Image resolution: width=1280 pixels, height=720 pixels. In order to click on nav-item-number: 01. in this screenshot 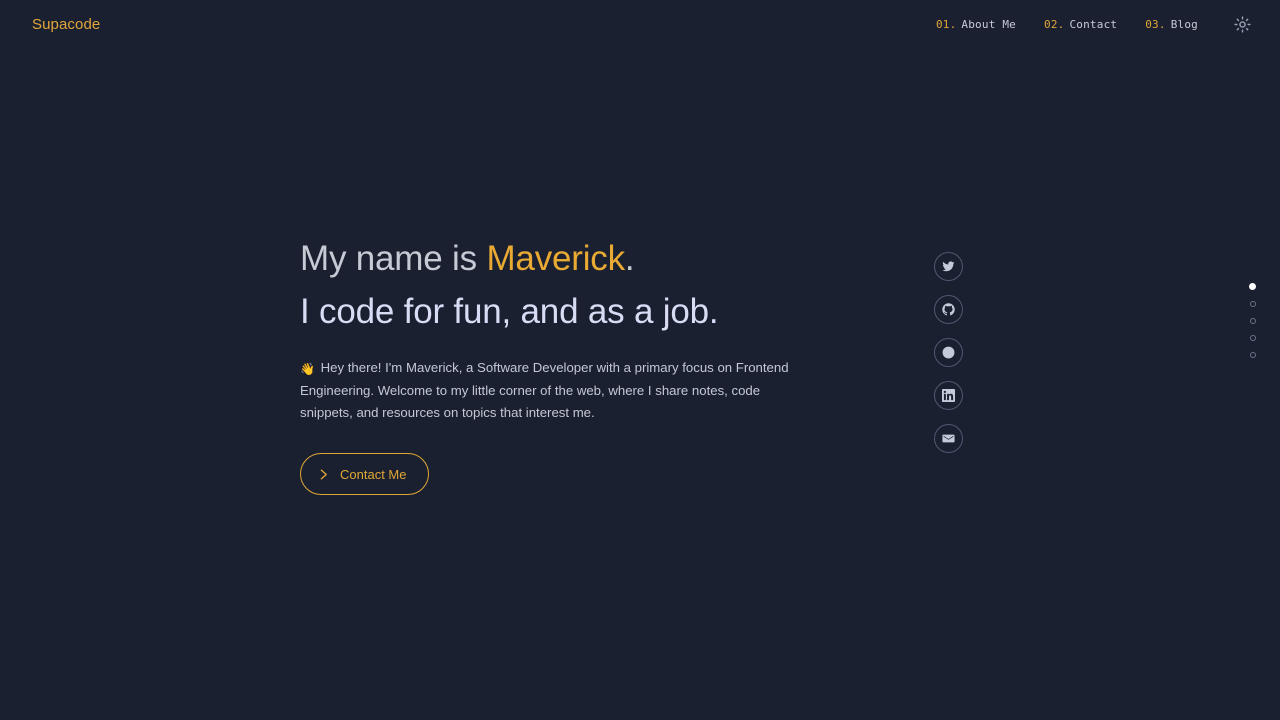, I will do `click(946, 24)`.